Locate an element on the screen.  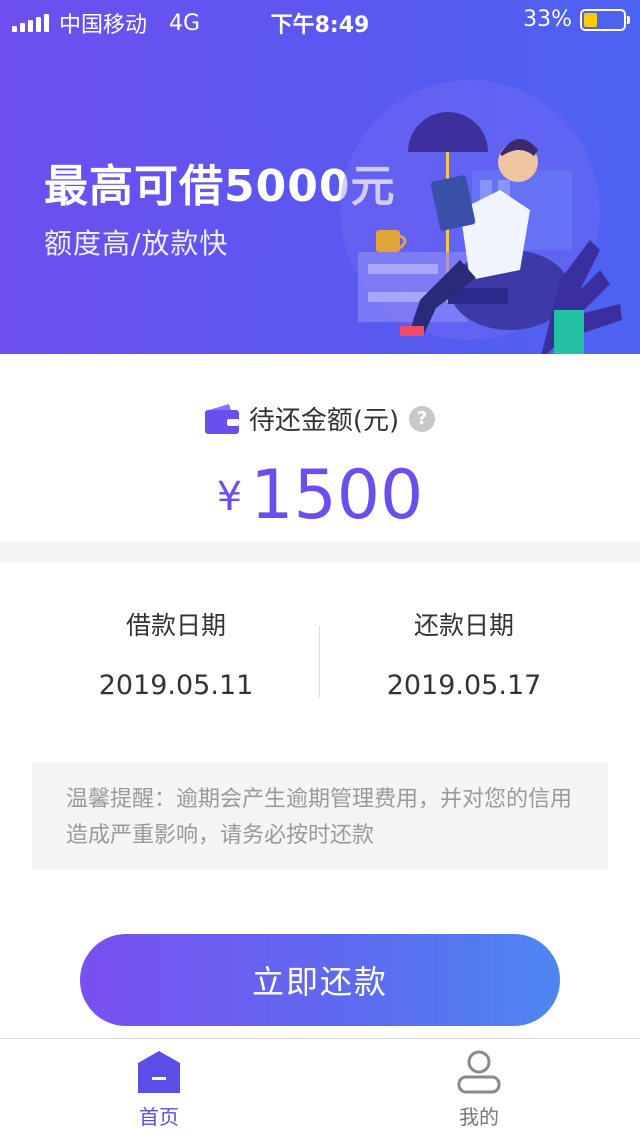
section-divider is located at coordinates (320, 552).